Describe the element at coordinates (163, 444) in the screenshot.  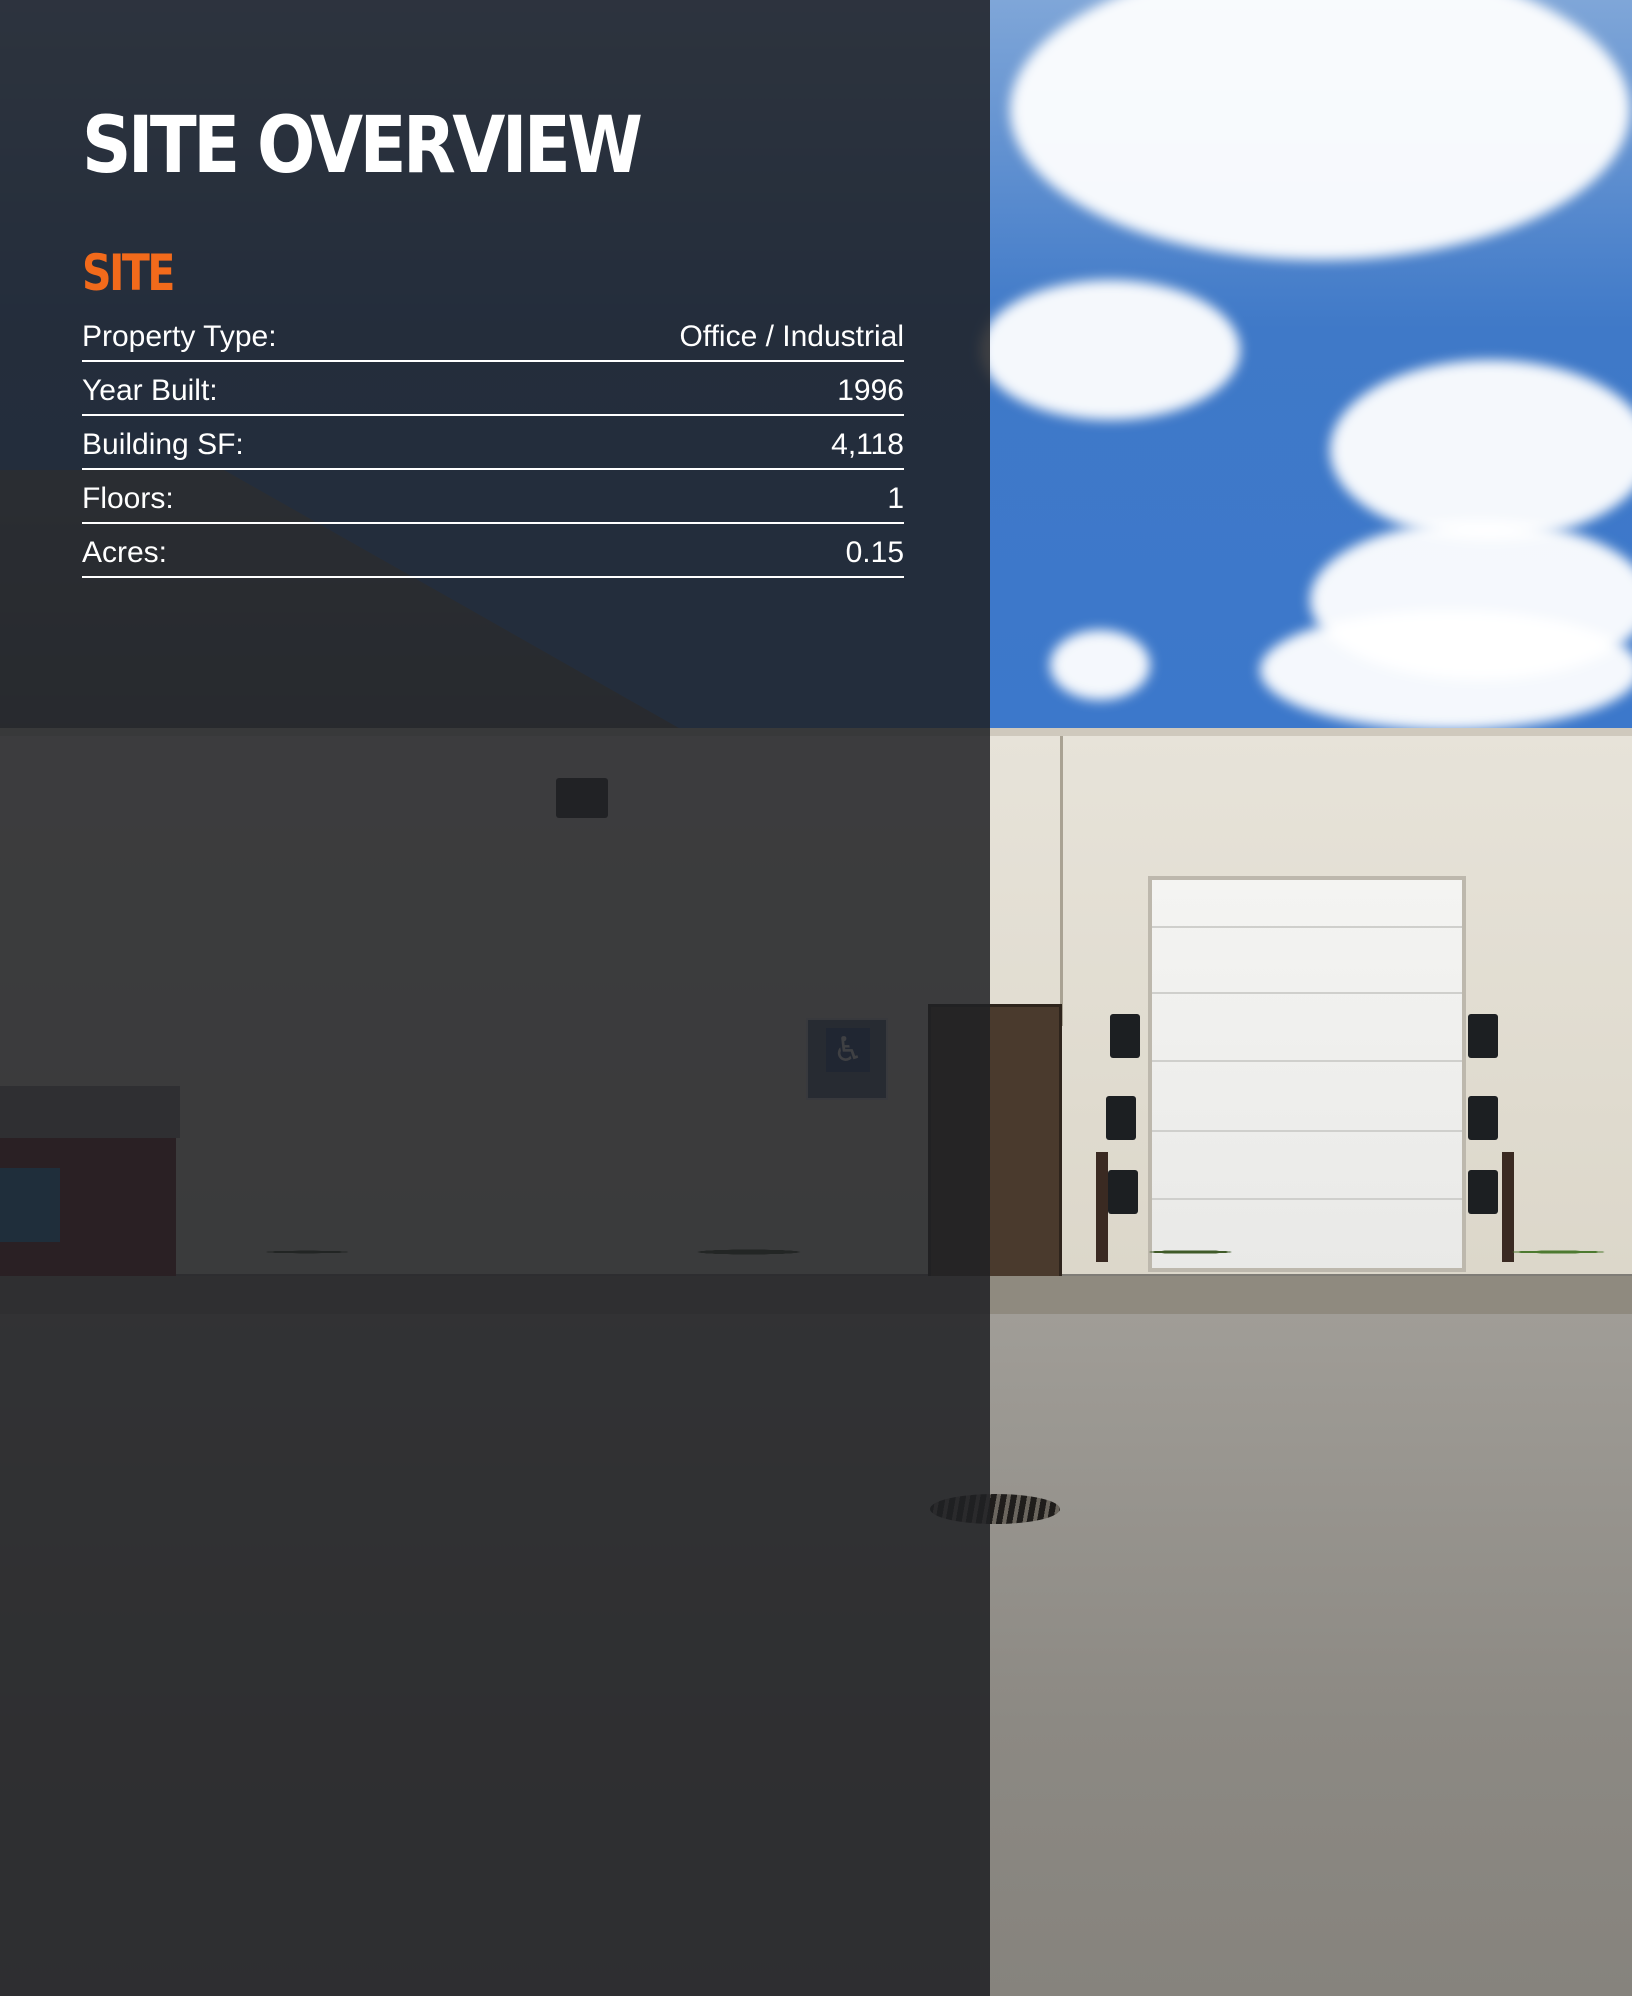
I see `spec-label: Building SF:` at that location.